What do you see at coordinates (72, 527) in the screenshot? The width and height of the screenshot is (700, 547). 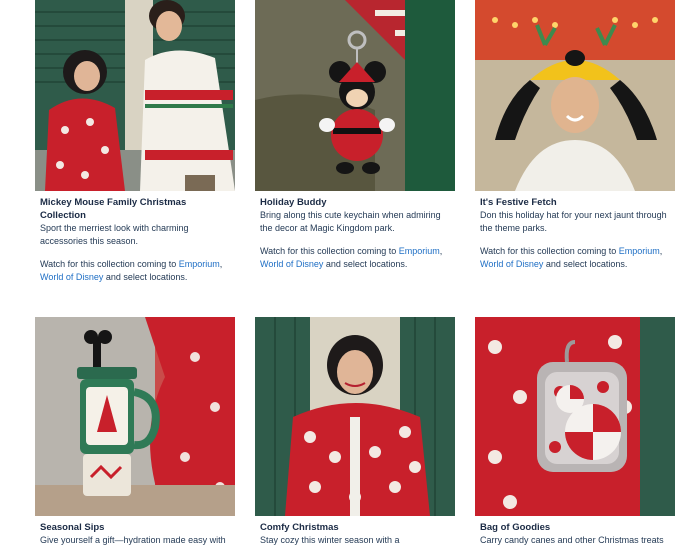 I see `card-title: Seasonal Sips` at bounding box center [72, 527].